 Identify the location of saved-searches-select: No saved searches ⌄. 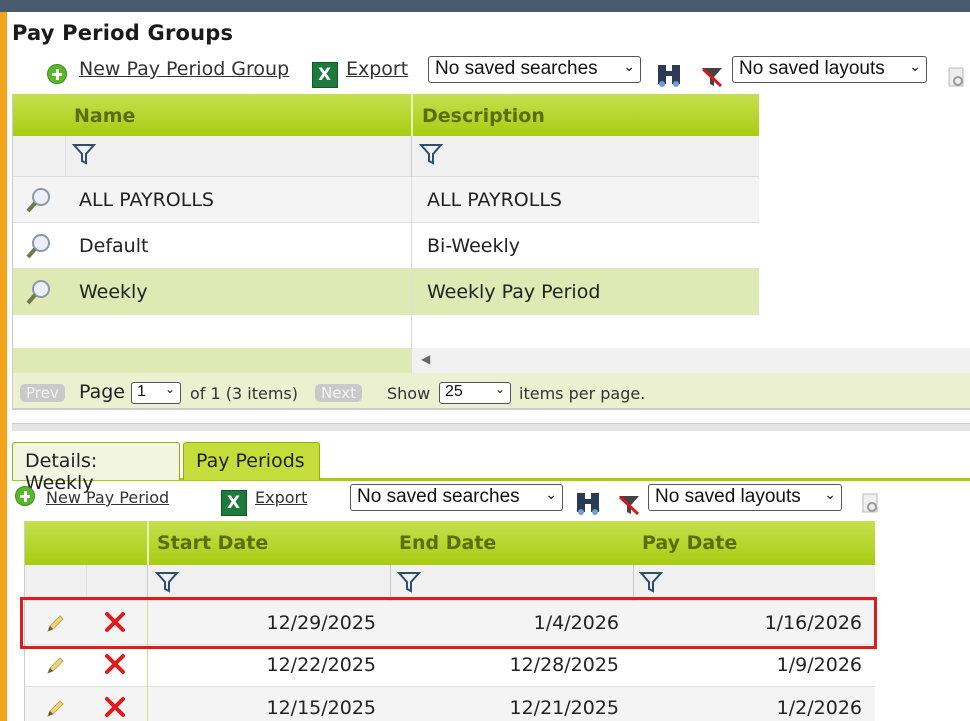
(534, 69).